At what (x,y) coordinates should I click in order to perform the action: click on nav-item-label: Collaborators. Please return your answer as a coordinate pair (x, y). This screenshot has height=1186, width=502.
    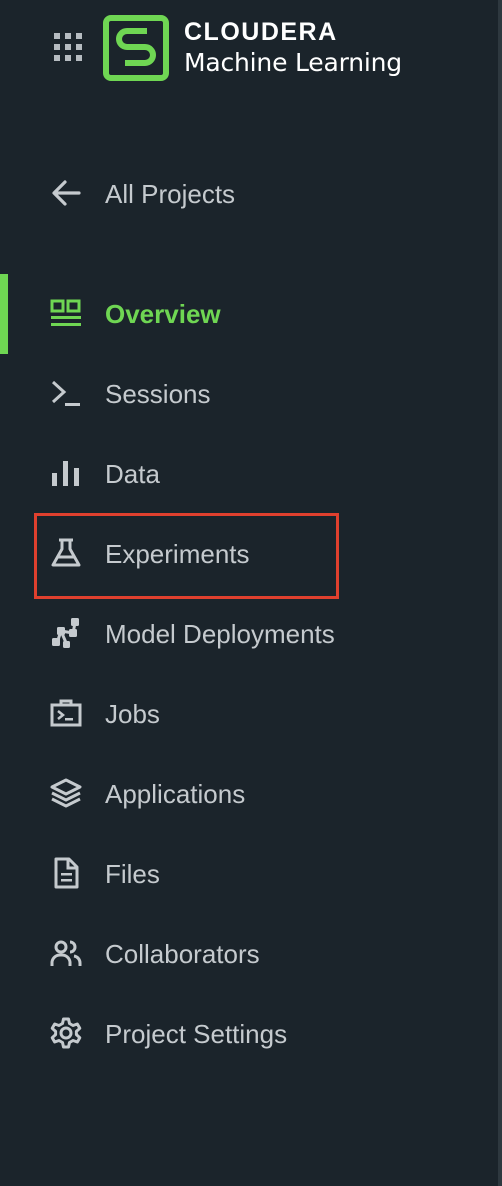
    Looking at the image, I should click on (182, 954).